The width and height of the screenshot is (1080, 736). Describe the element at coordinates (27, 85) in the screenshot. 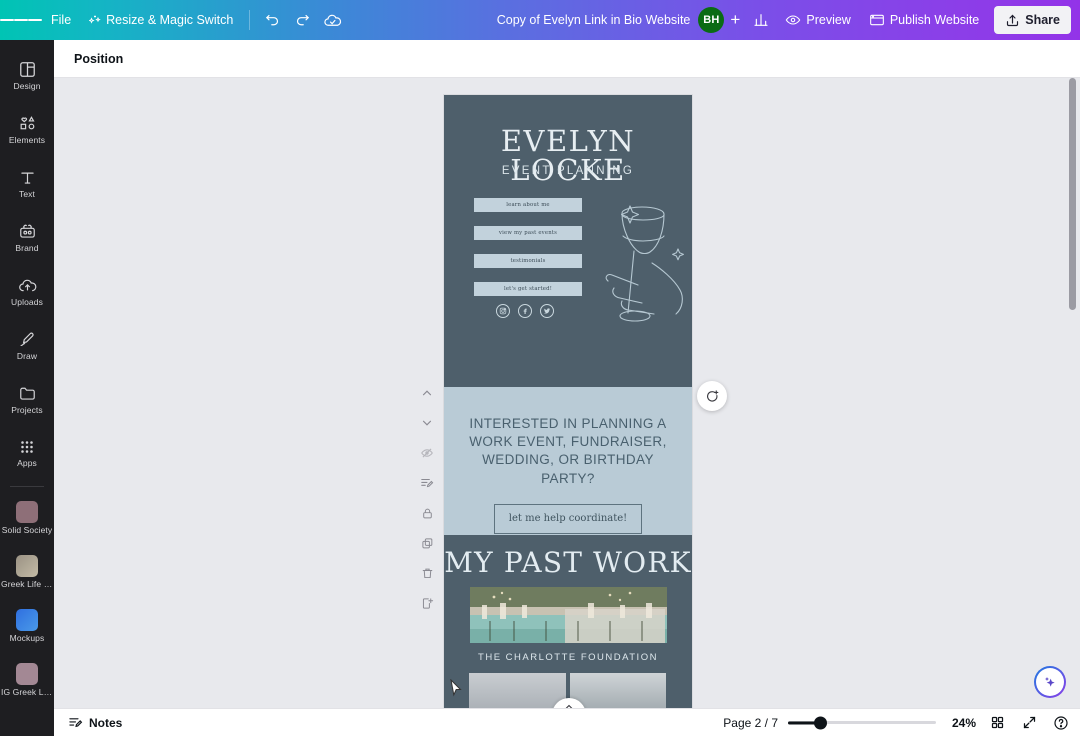

I see `sidebar-label-design: Design` at that location.